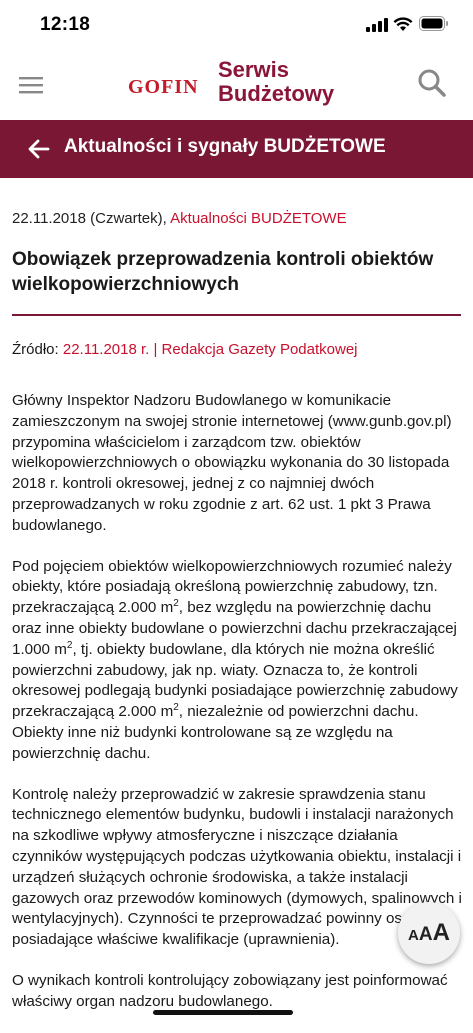  I want to click on article-date: 22.11.2018 (Czwartek),, so click(89, 218).